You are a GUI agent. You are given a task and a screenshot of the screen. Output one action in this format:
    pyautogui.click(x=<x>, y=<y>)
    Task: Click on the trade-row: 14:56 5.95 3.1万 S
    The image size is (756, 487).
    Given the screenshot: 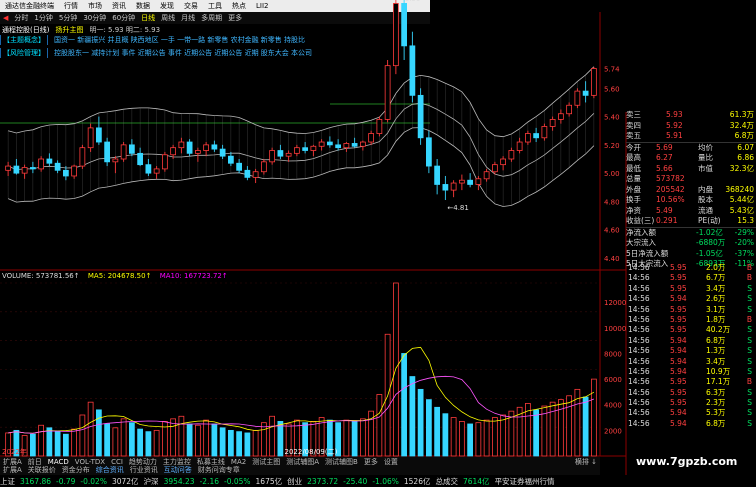 What is the action you would take?
    pyautogui.click(x=691, y=310)
    